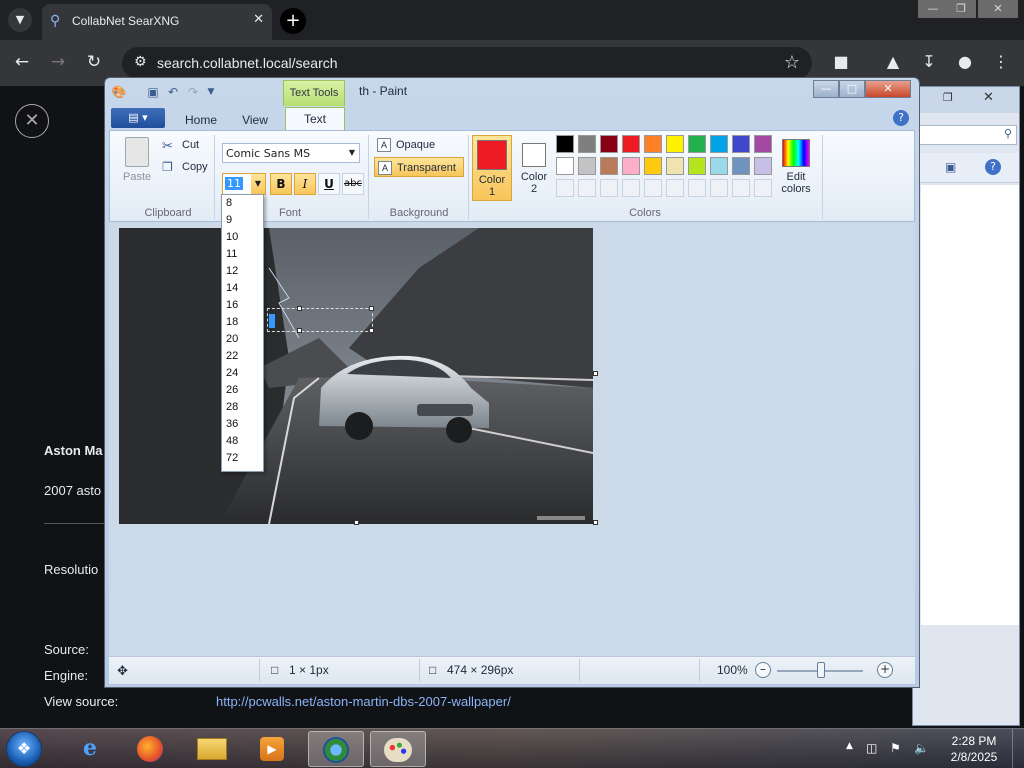  Describe the element at coordinates (933, 9) in the screenshot. I see `minimize-button: —` at that location.